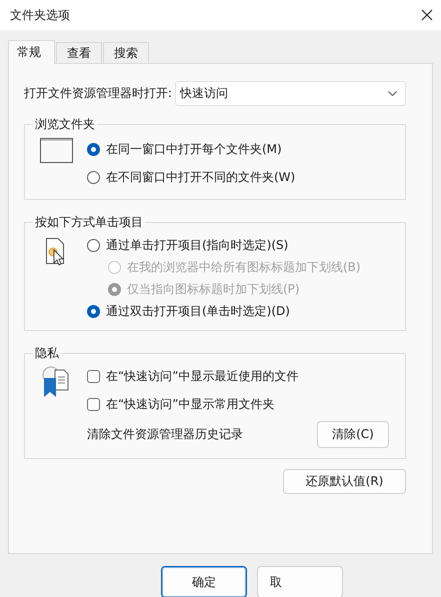  What do you see at coordinates (89, 222) in the screenshot?
I see `group-title: 按如下方式单击项目` at bounding box center [89, 222].